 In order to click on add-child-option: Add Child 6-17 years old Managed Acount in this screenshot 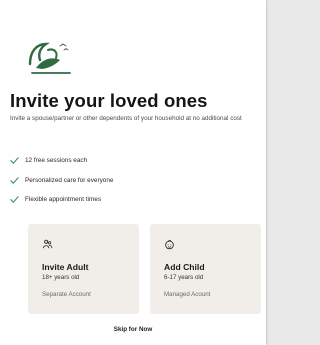, I will do `click(205, 269)`.